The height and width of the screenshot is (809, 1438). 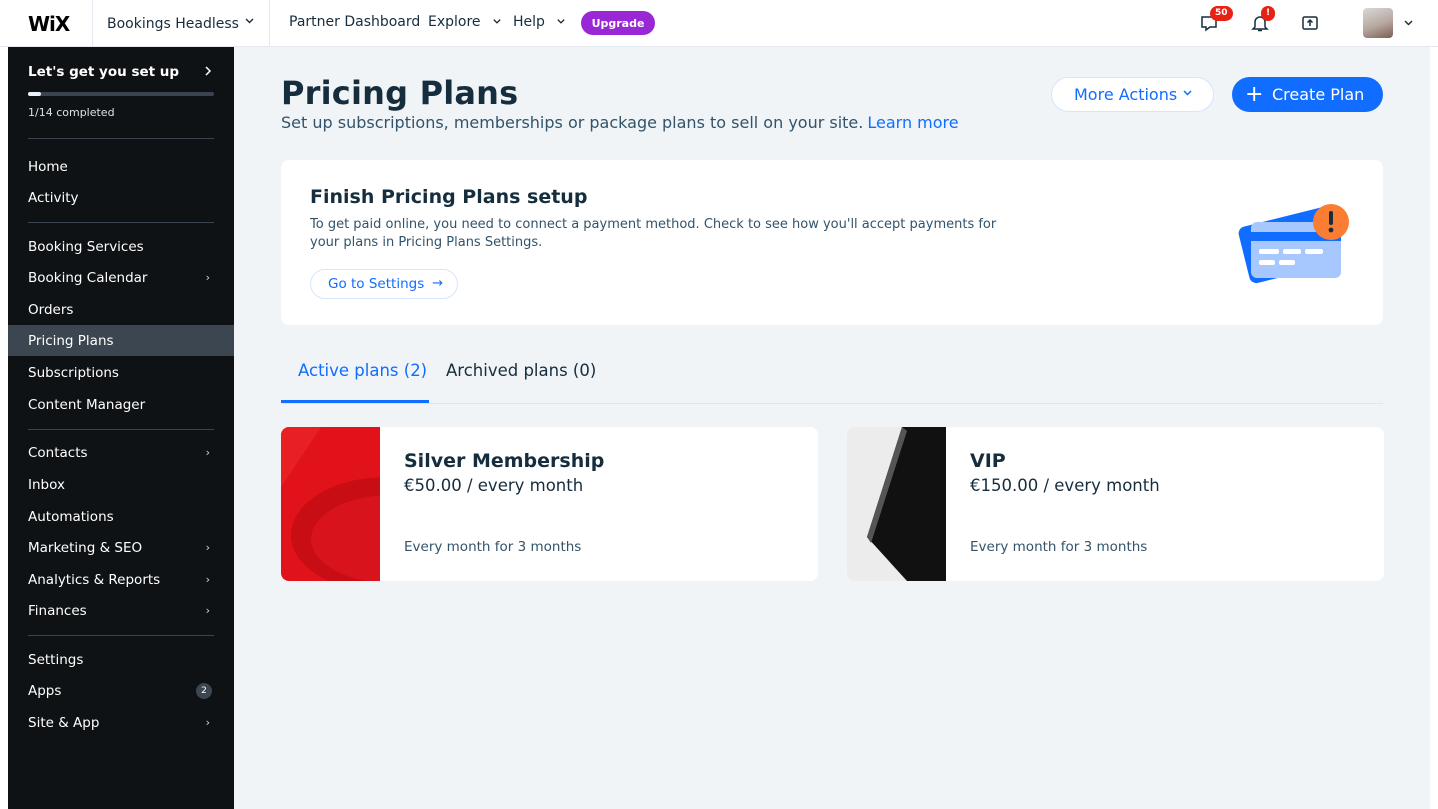 I want to click on explore-menu: Explore, so click(x=465, y=22).